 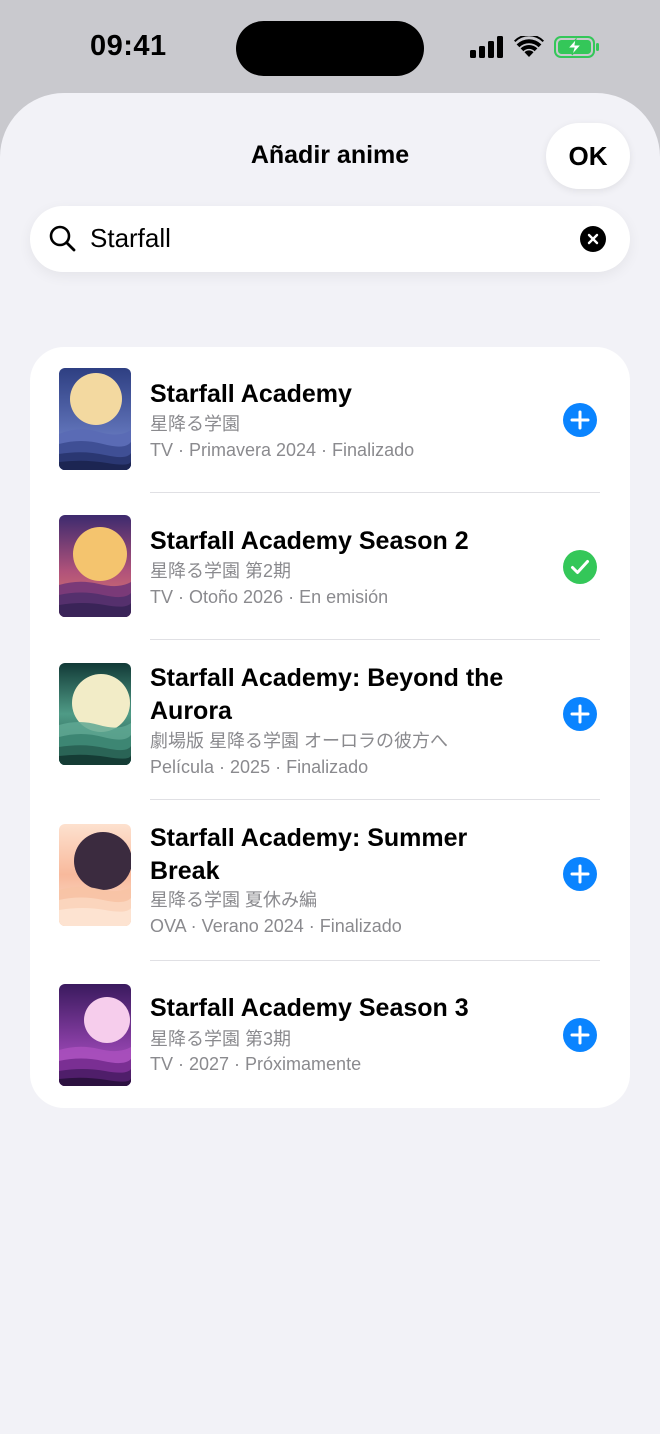 I want to click on battery-icon, so click(x=577, y=49).